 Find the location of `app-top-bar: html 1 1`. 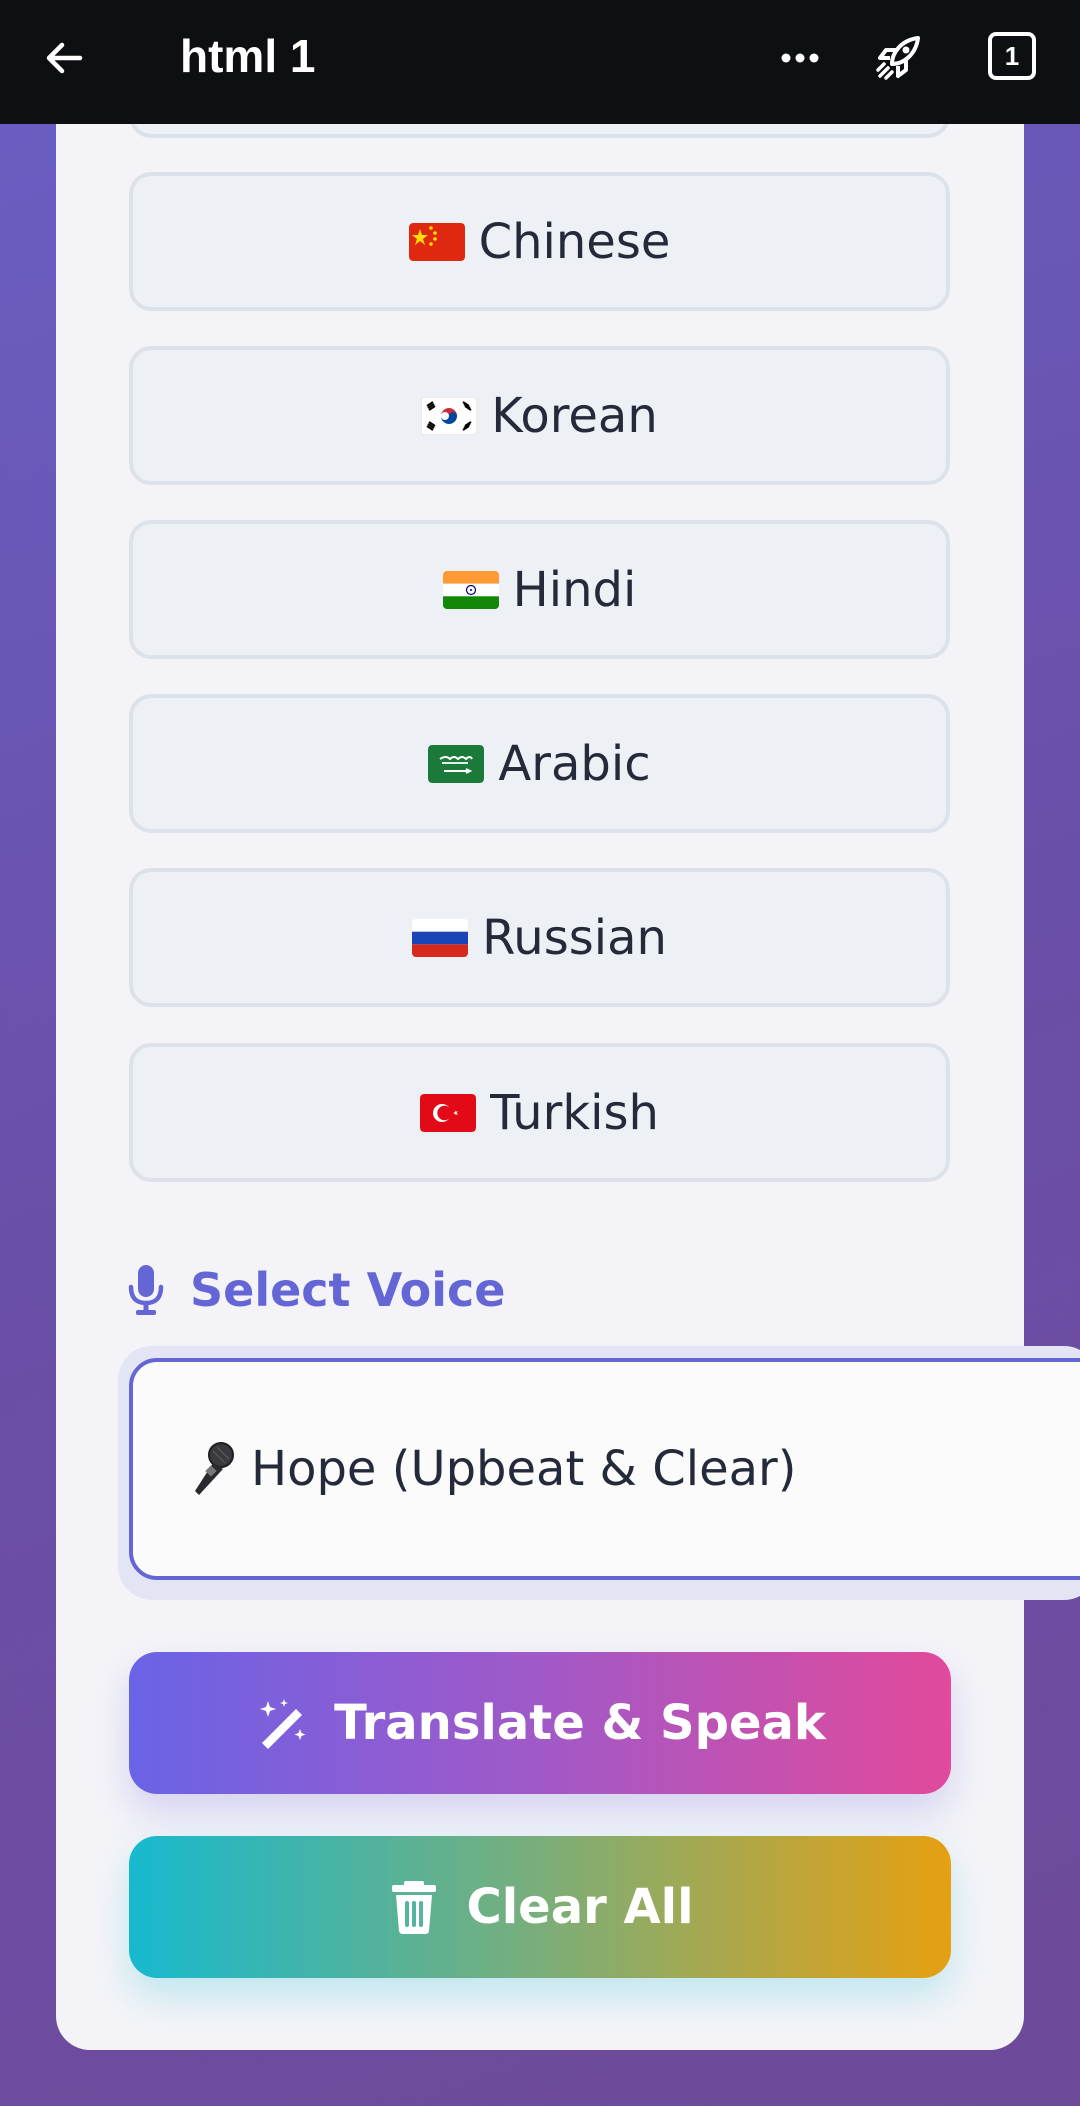

app-top-bar: html 1 1 is located at coordinates (540, 62).